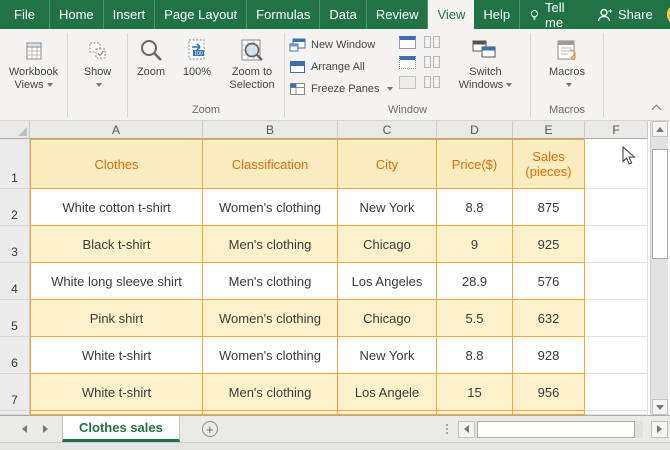 Image resolution: width=670 pixels, height=450 pixels. Describe the element at coordinates (616, 207) in the screenshot. I see `cell-F2` at that location.